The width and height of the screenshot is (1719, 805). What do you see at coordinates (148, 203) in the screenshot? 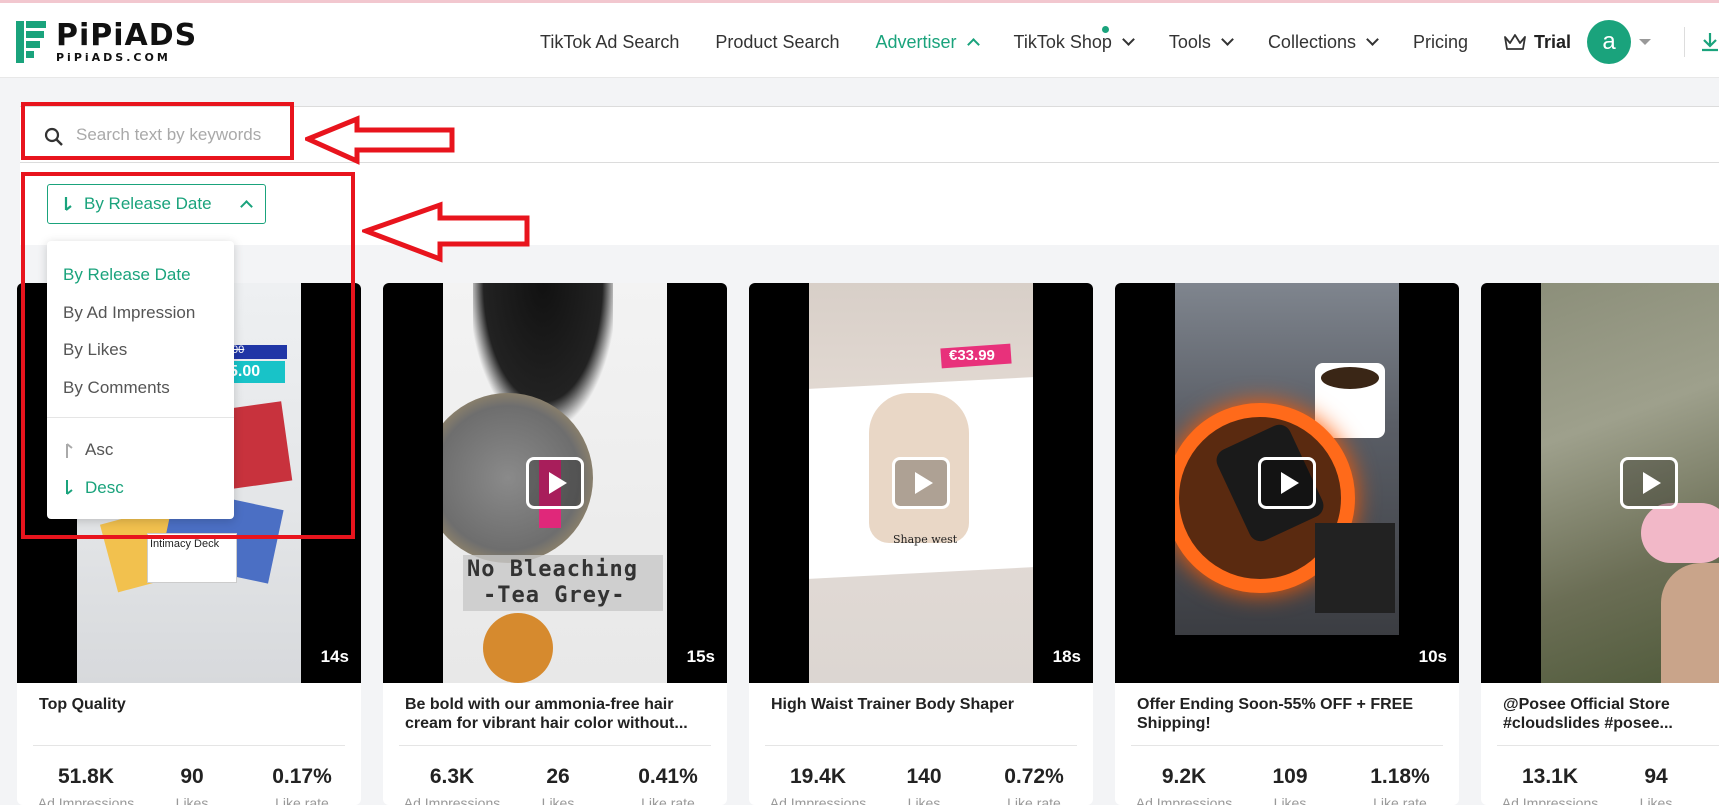
I see `sort-selected-label: By Release Date` at bounding box center [148, 203].